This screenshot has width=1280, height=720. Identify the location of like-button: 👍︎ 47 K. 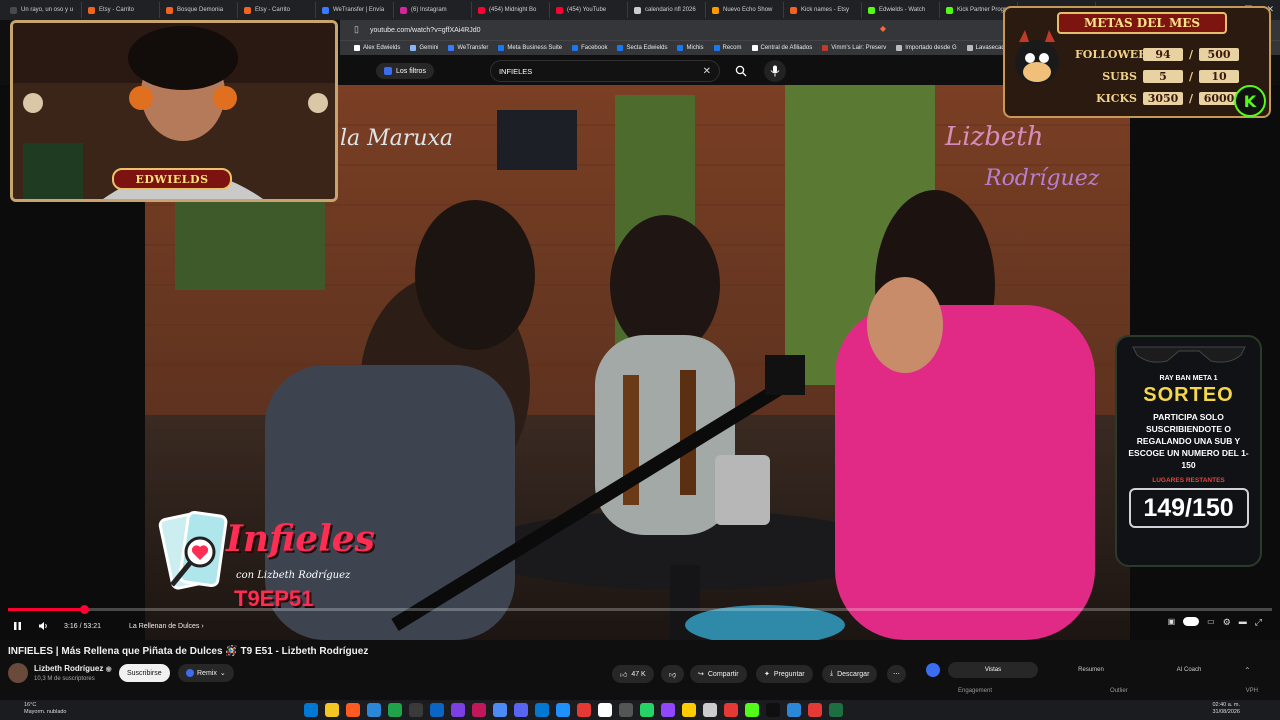
(633, 674).